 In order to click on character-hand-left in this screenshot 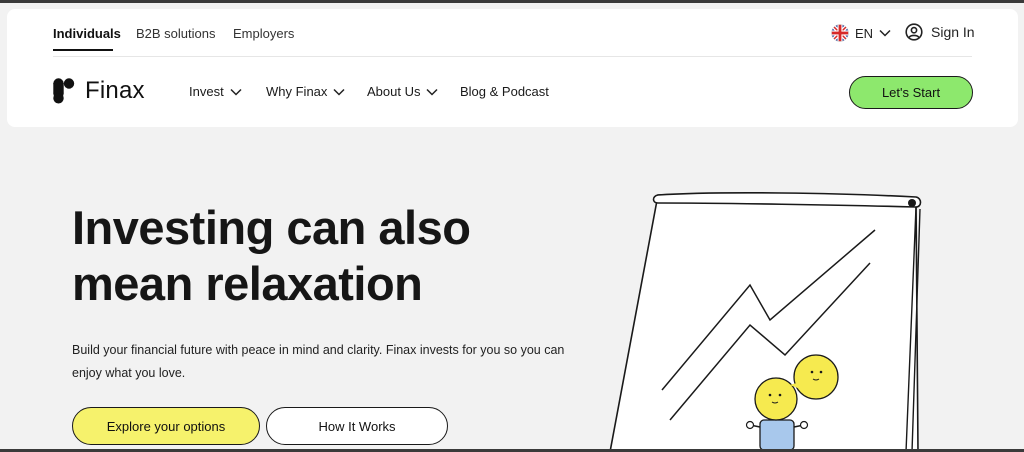, I will do `click(750, 425)`.